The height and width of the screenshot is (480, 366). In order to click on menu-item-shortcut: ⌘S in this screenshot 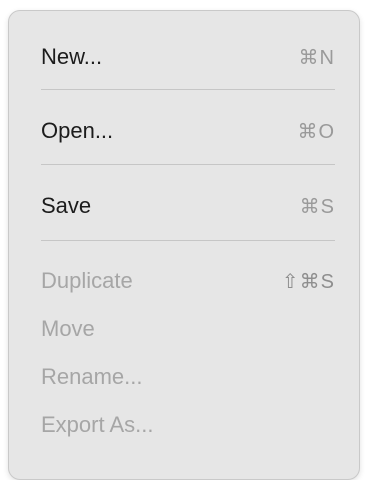, I will do `click(317, 206)`.